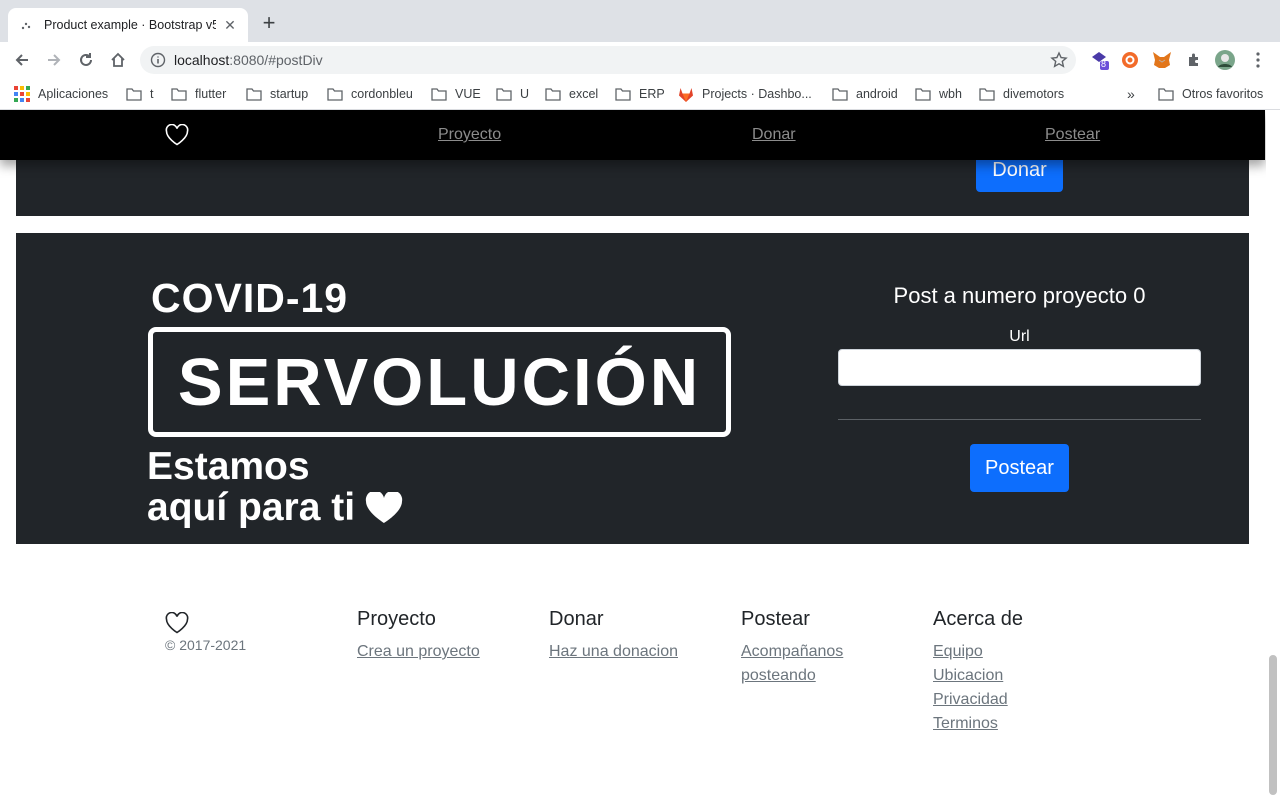  I want to click on bookmark-folder-vue: VUE, so click(456, 94).